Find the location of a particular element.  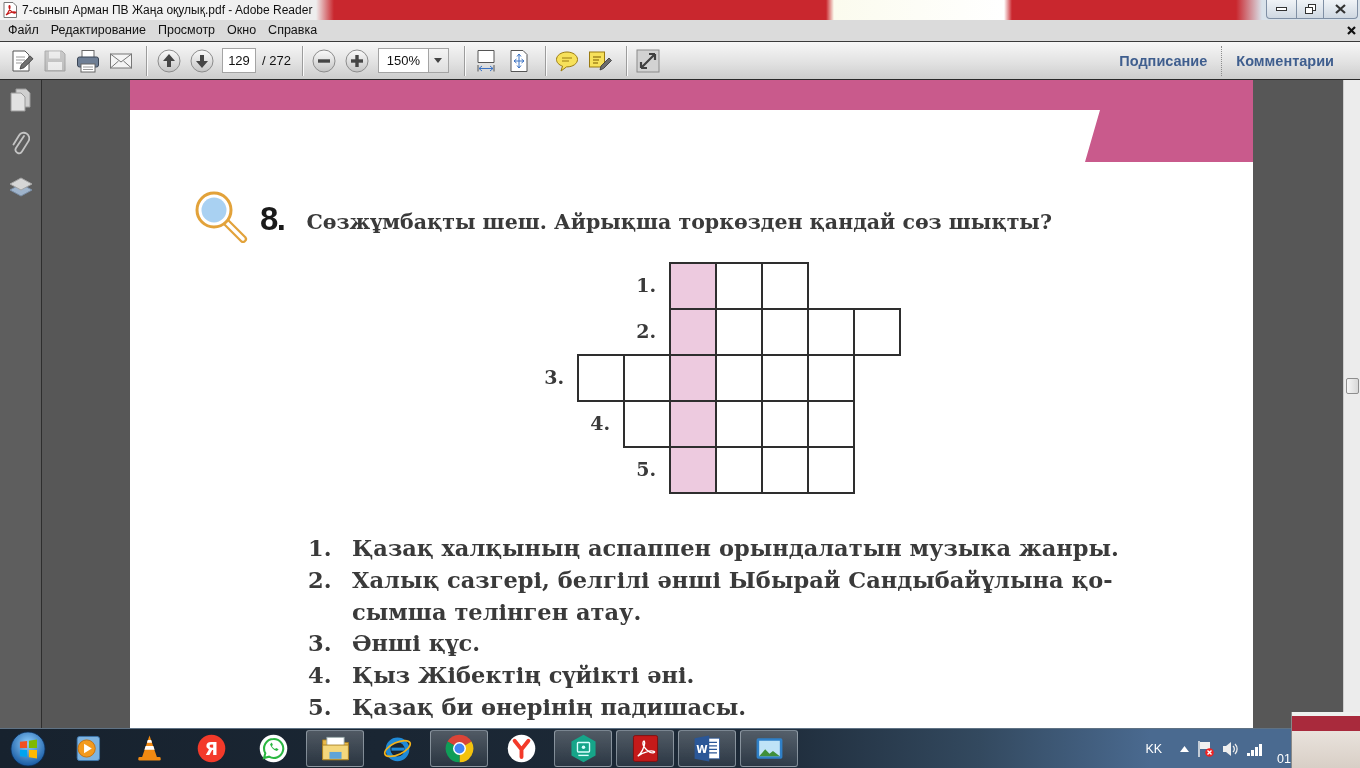

clue-text: Қазақ би өнерінің падишасы. is located at coordinates (549, 707).